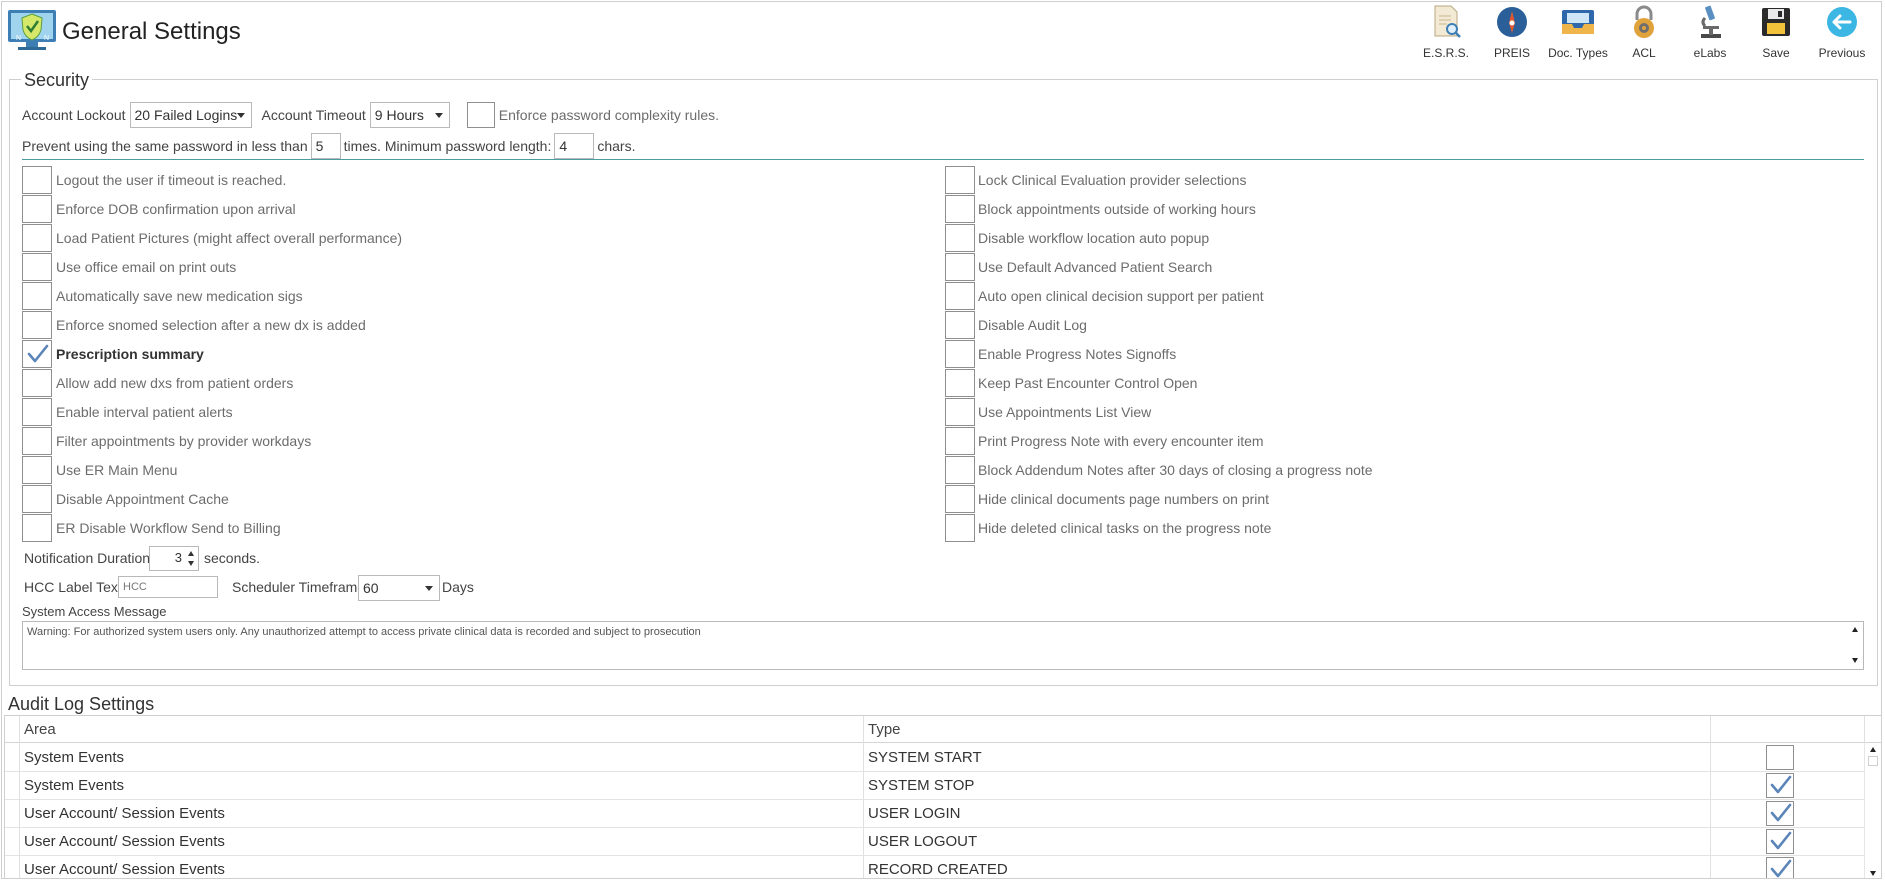 The image size is (1885, 882). I want to click on scheduler-suffix: Days, so click(458, 587).